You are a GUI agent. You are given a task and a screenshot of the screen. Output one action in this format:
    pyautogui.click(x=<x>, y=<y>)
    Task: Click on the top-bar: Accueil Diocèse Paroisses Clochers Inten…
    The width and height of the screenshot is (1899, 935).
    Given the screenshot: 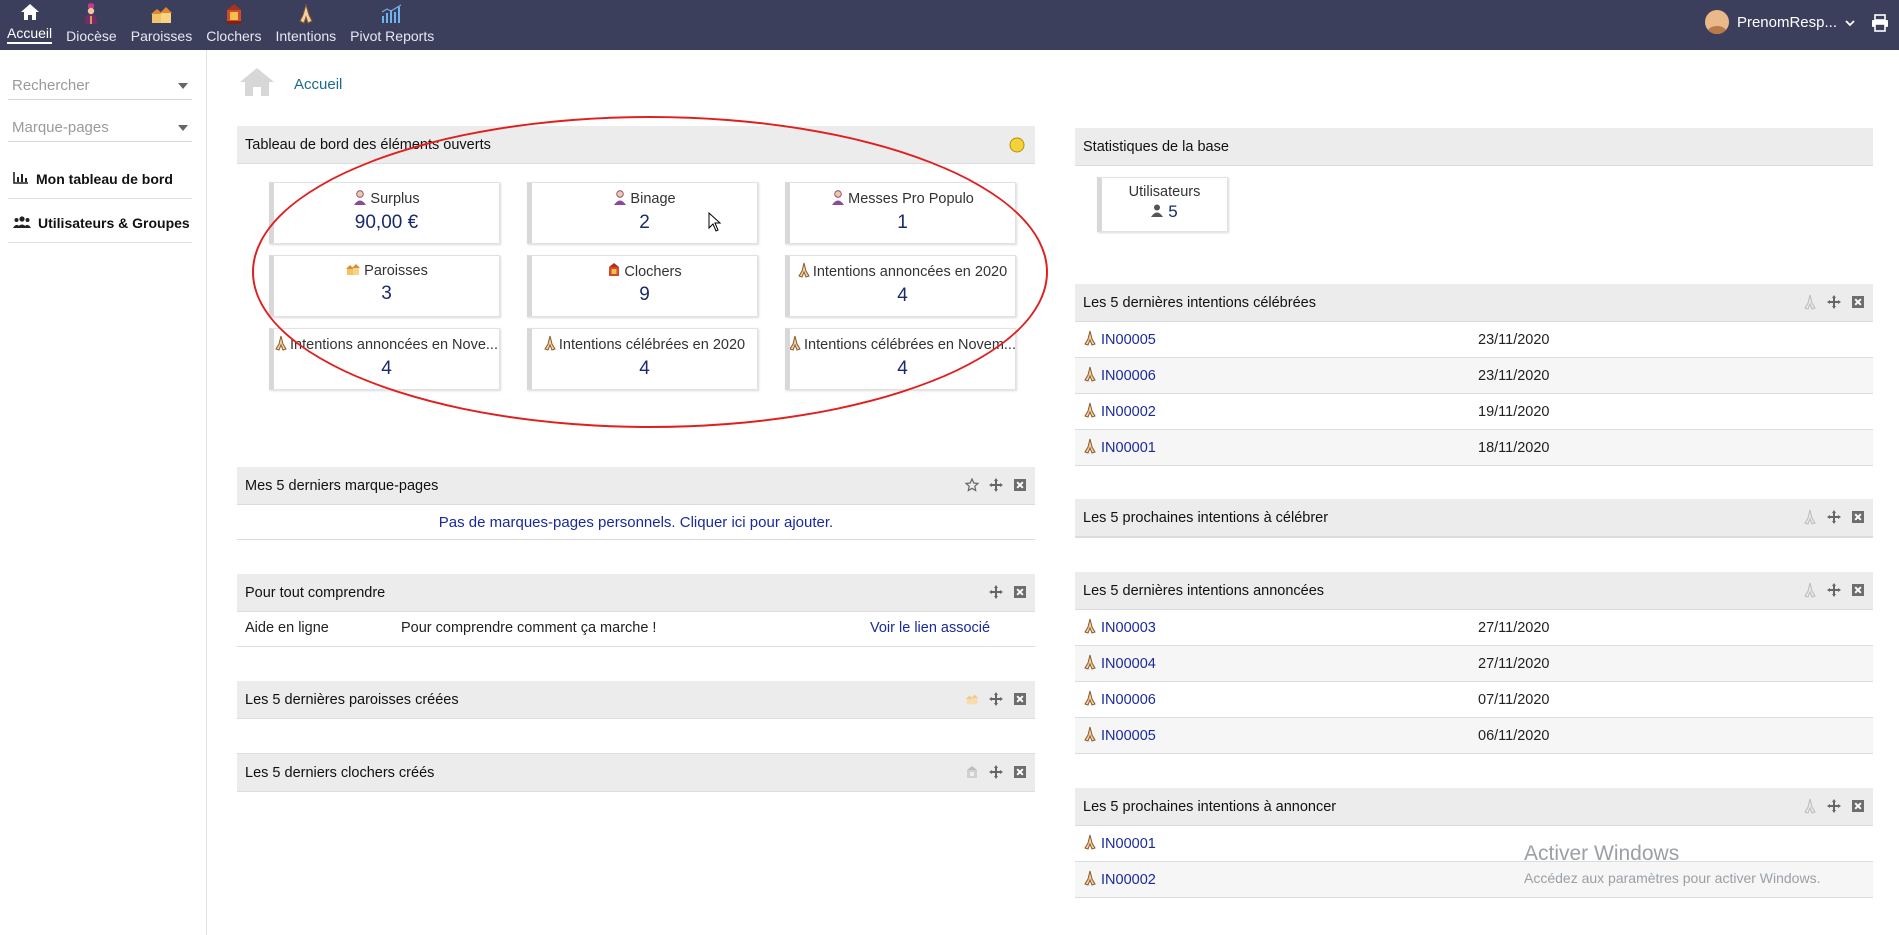 What is the action you would take?
    pyautogui.click(x=949, y=25)
    